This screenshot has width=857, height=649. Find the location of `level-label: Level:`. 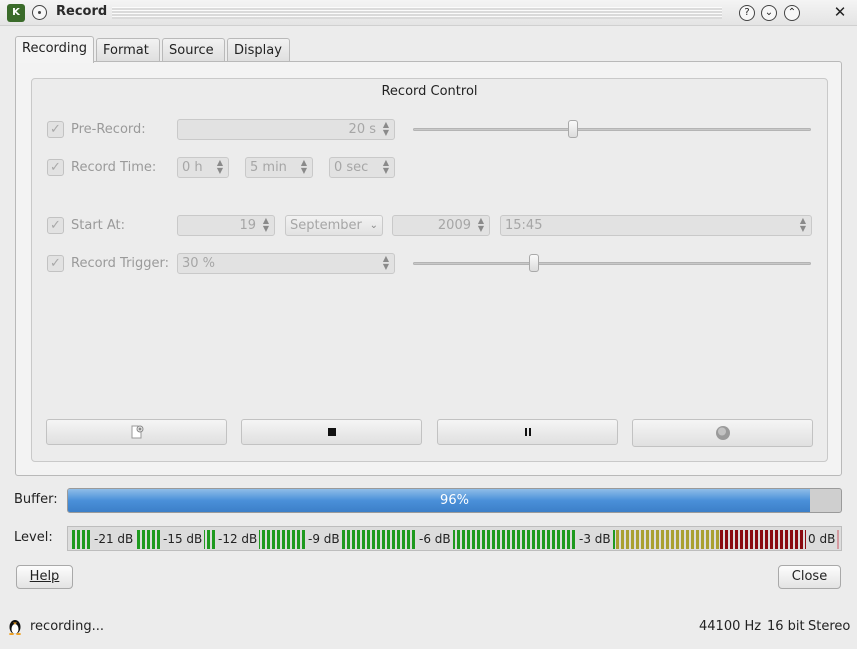

level-label: Level: is located at coordinates (33, 537).